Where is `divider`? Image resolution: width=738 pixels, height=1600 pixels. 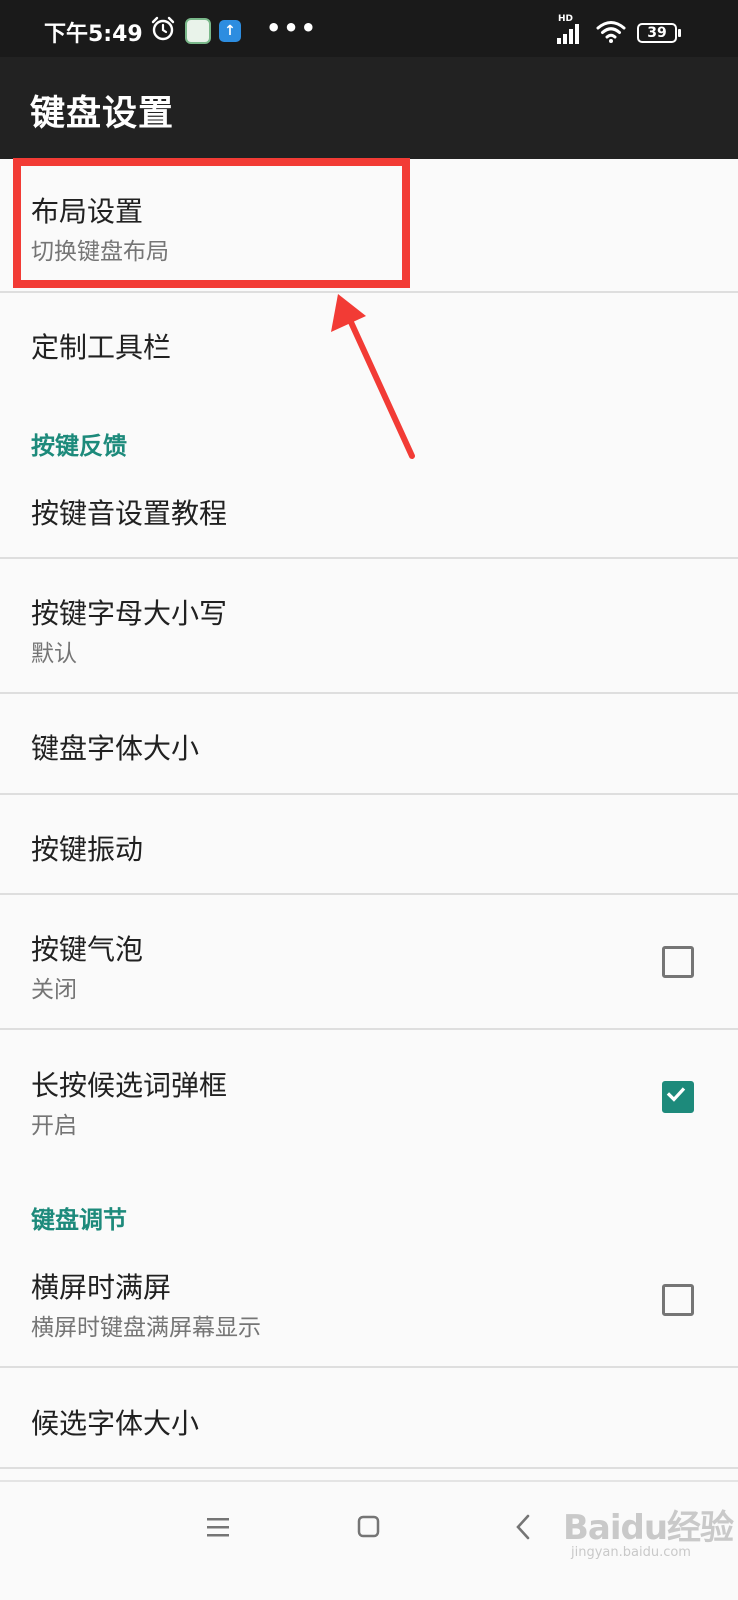
divider is located at coordinates (369, 1468).